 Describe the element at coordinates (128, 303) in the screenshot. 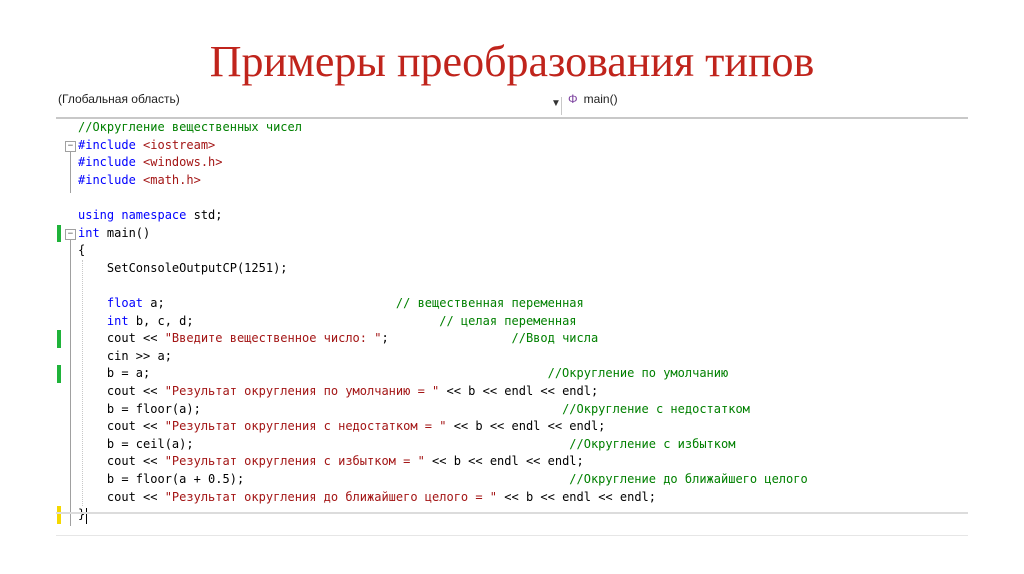

I see `code-keyword: float` at that location.